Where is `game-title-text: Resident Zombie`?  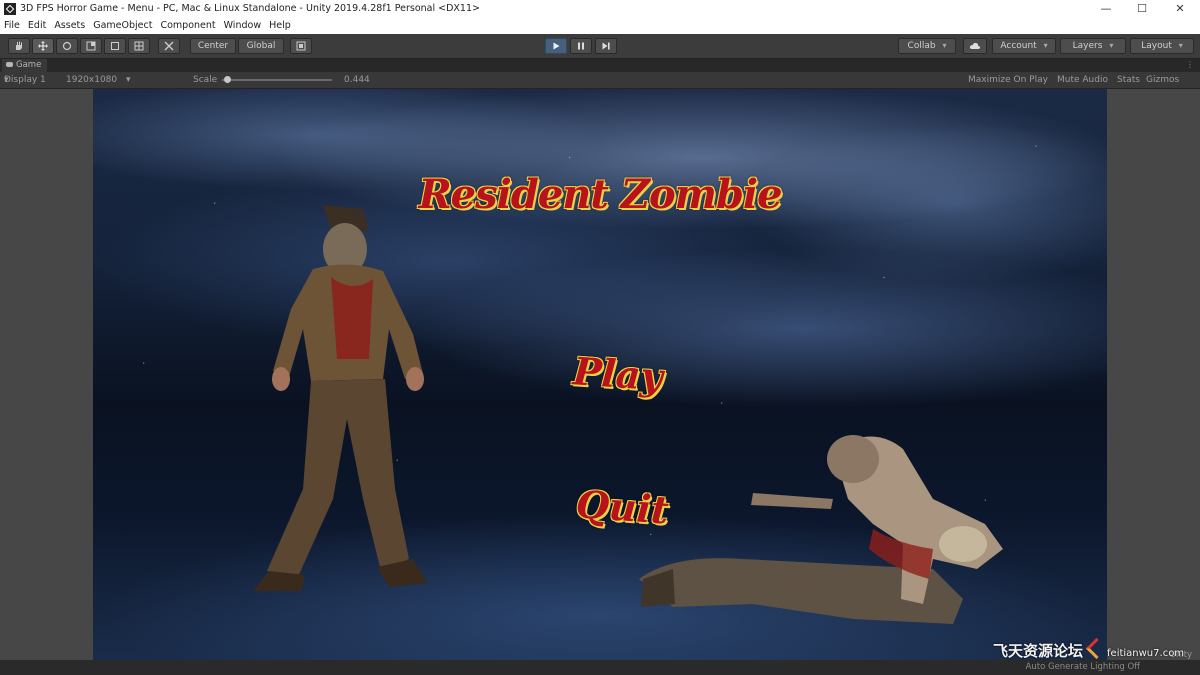
game-title-text: Resident Zombie is located at coordinates (600, 194).